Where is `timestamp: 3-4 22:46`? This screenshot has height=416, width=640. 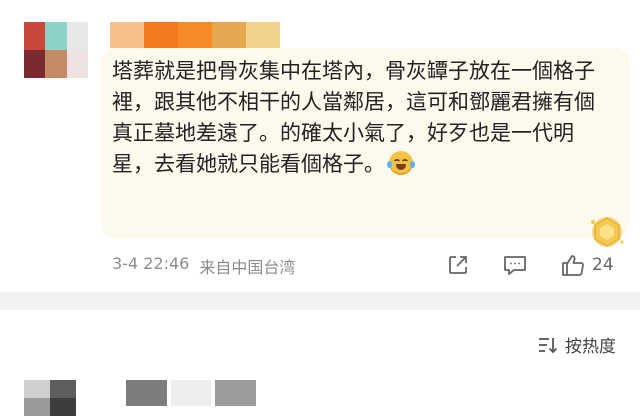 timestamp: 3-4 22:46 is located at coordinates (151, 263).